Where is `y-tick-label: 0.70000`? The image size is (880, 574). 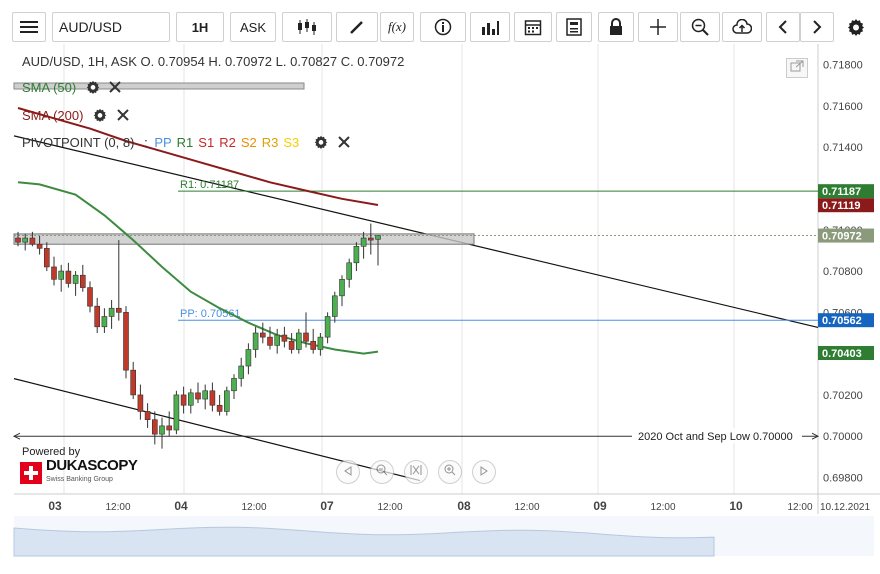 y-tick-label: 0.70000 is located at coordinates (843, 437).